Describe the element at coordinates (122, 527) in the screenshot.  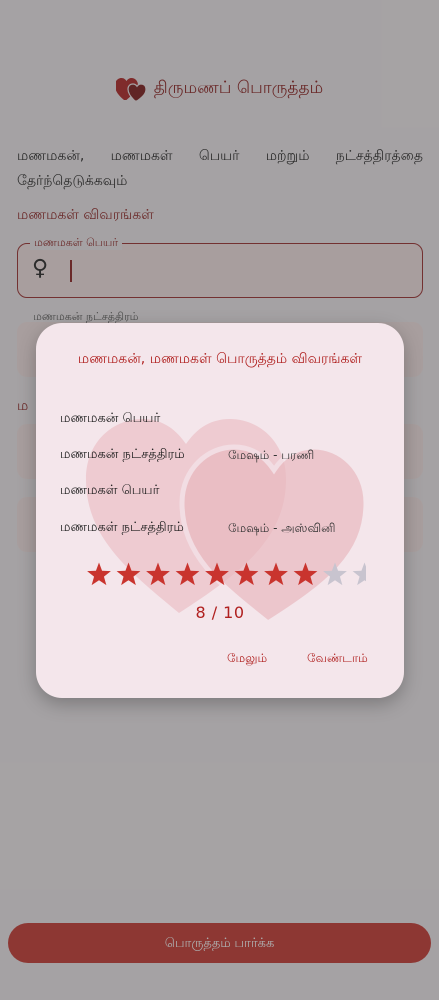
I see `bride-star-row-label: மணமகள் நட்சத்திரம்` at that location.